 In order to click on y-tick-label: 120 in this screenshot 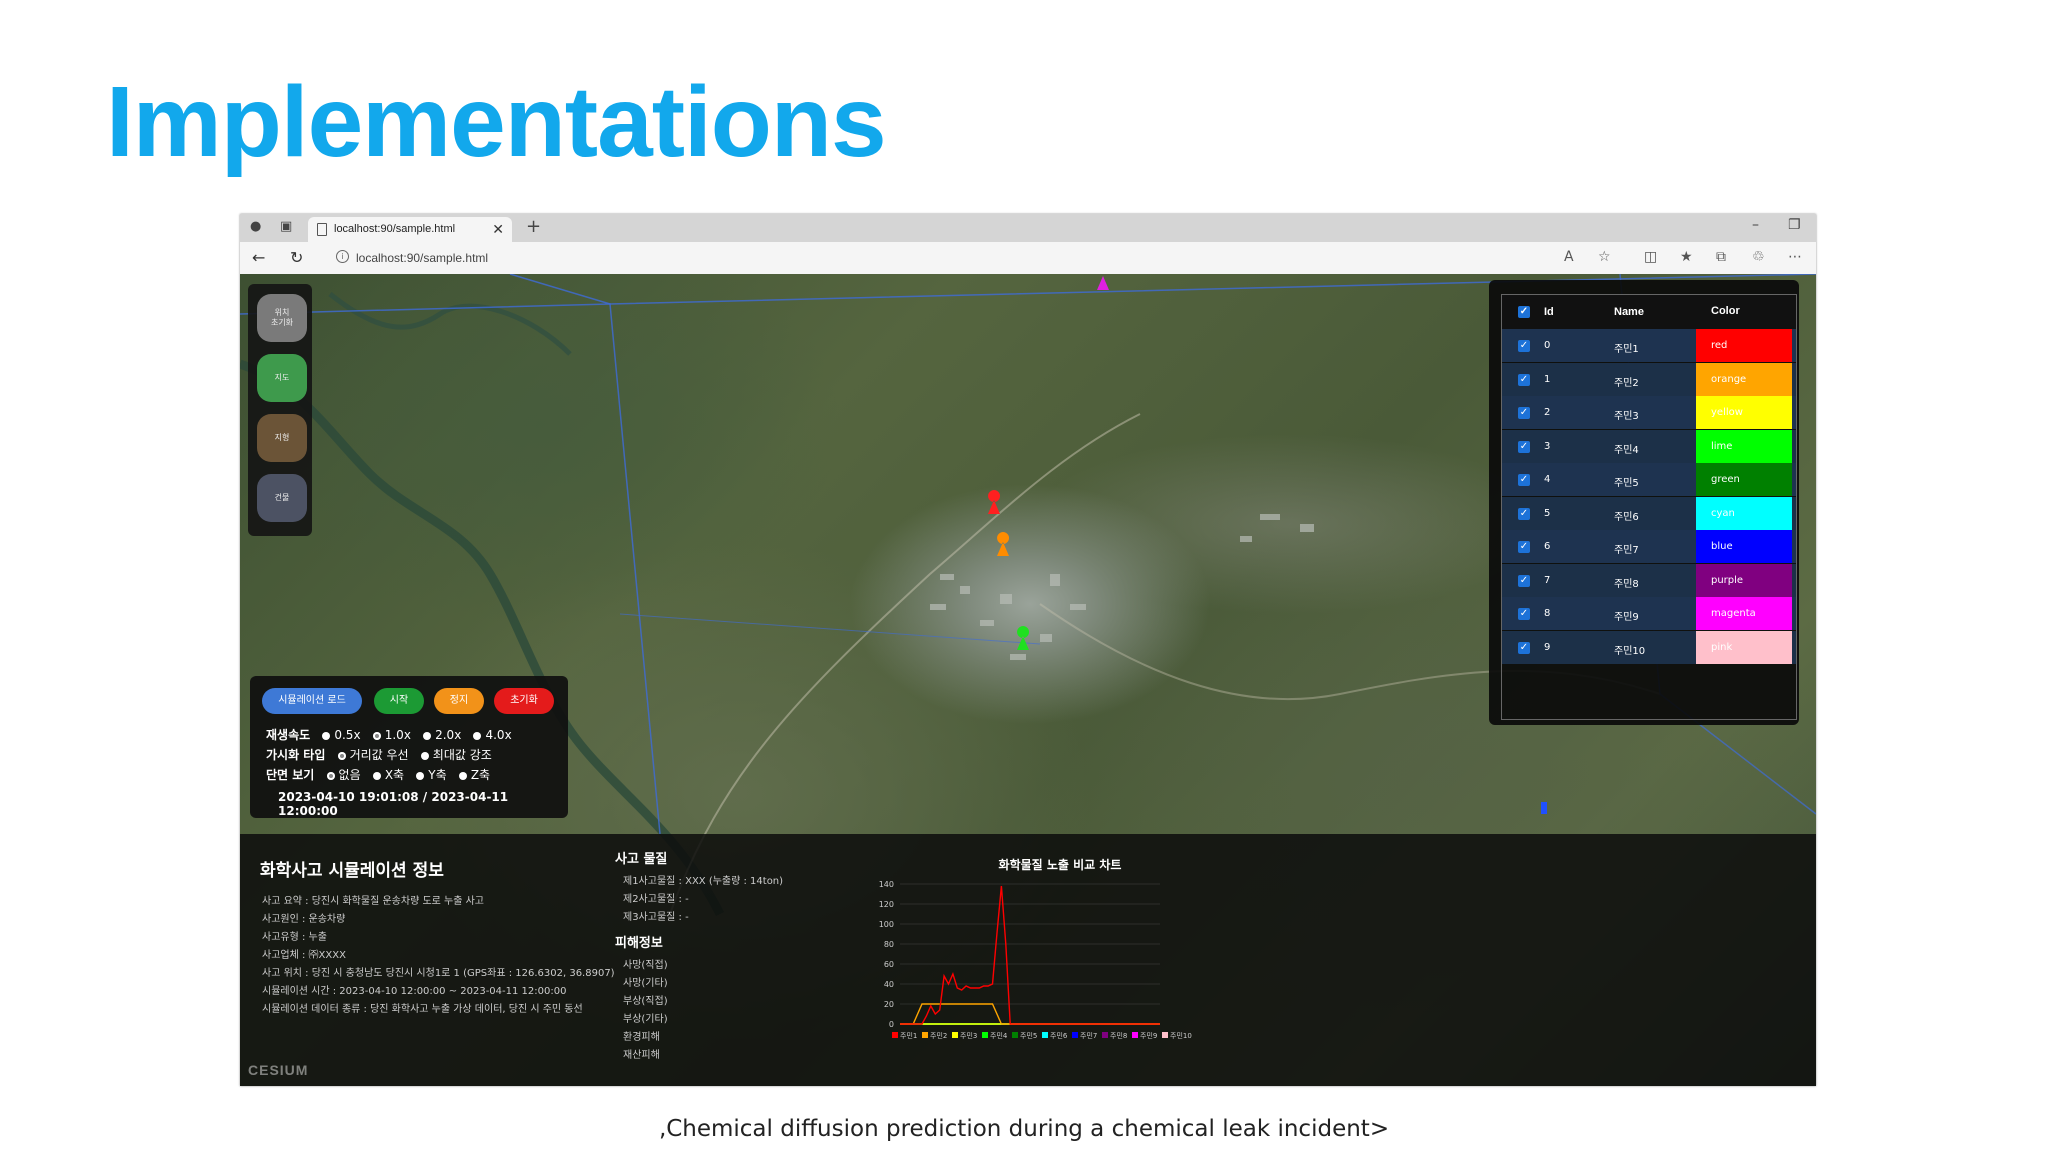, I will do `click(886, 904)`.